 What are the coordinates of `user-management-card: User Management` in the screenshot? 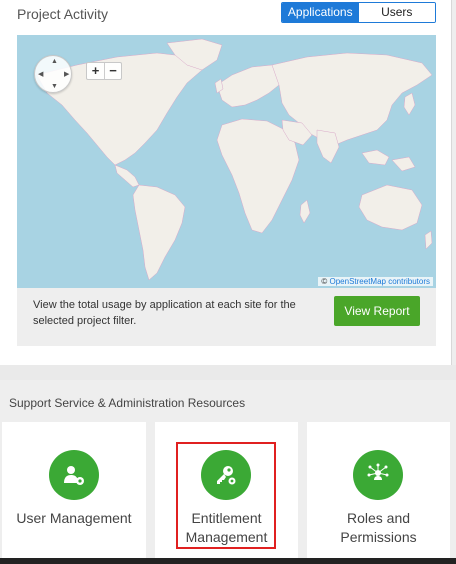 It's located at (74, 493).